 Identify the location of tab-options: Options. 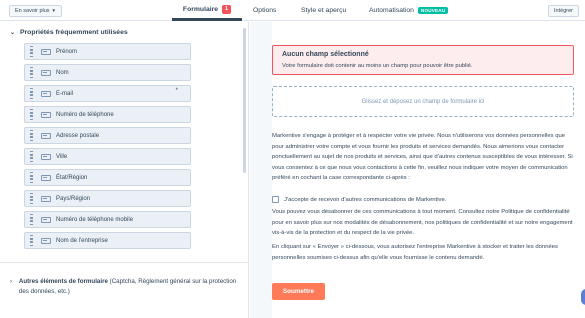
(264, 10).